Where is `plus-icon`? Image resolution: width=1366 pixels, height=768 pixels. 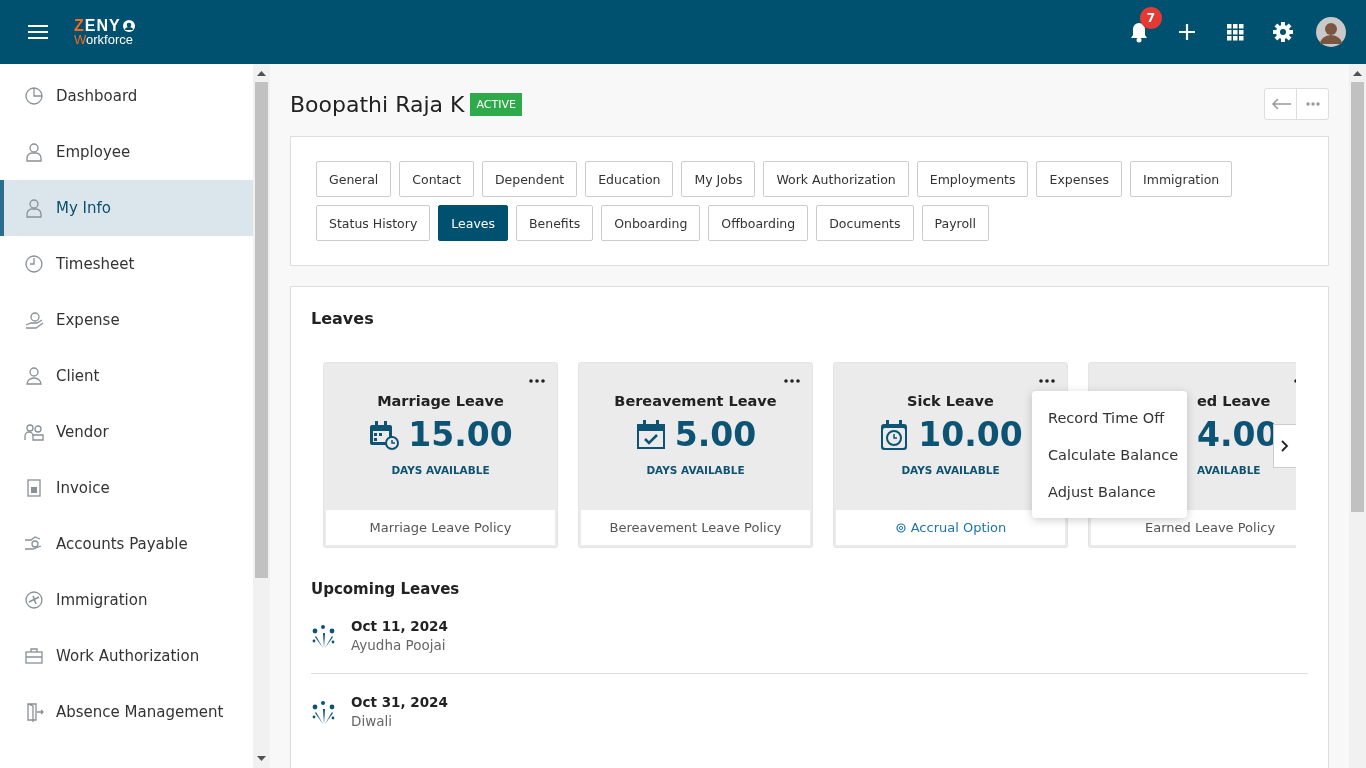
plus-icon is located at coordinates (1187, 32).